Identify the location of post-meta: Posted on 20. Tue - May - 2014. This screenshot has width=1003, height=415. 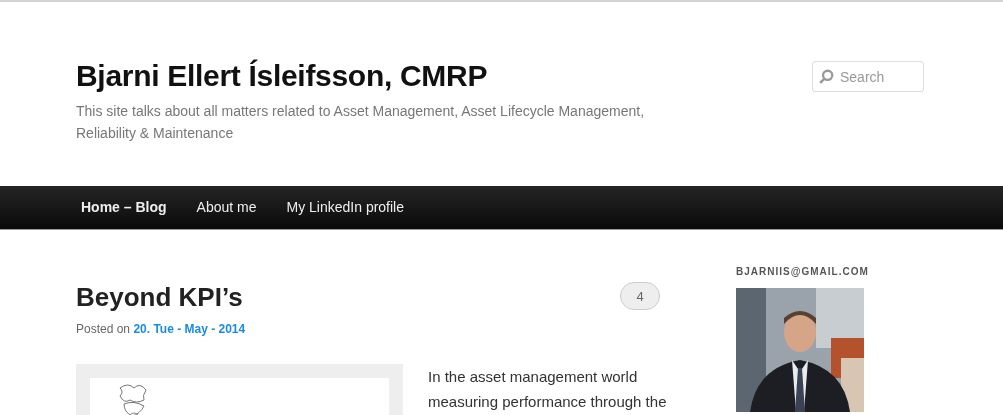
(161, 329).